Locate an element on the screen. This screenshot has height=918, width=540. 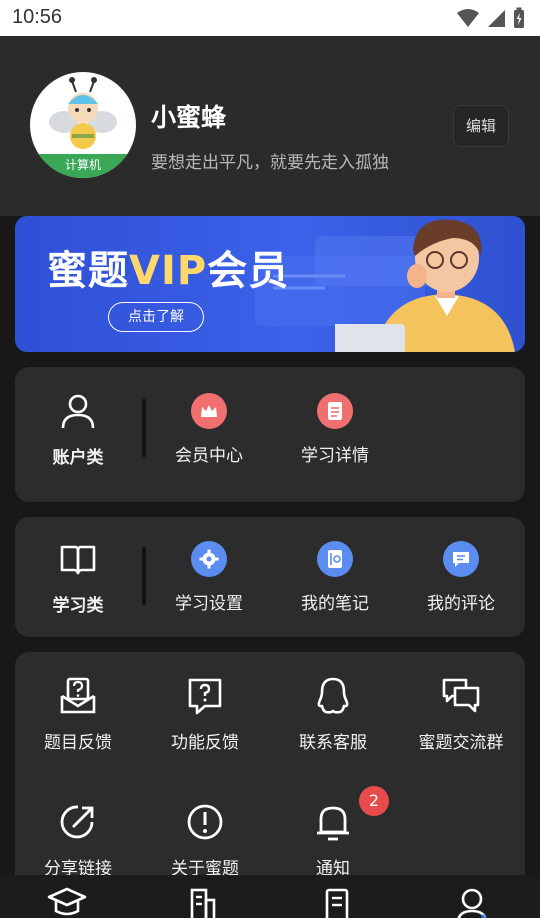
building-icon is located at coordinates (203, 903).